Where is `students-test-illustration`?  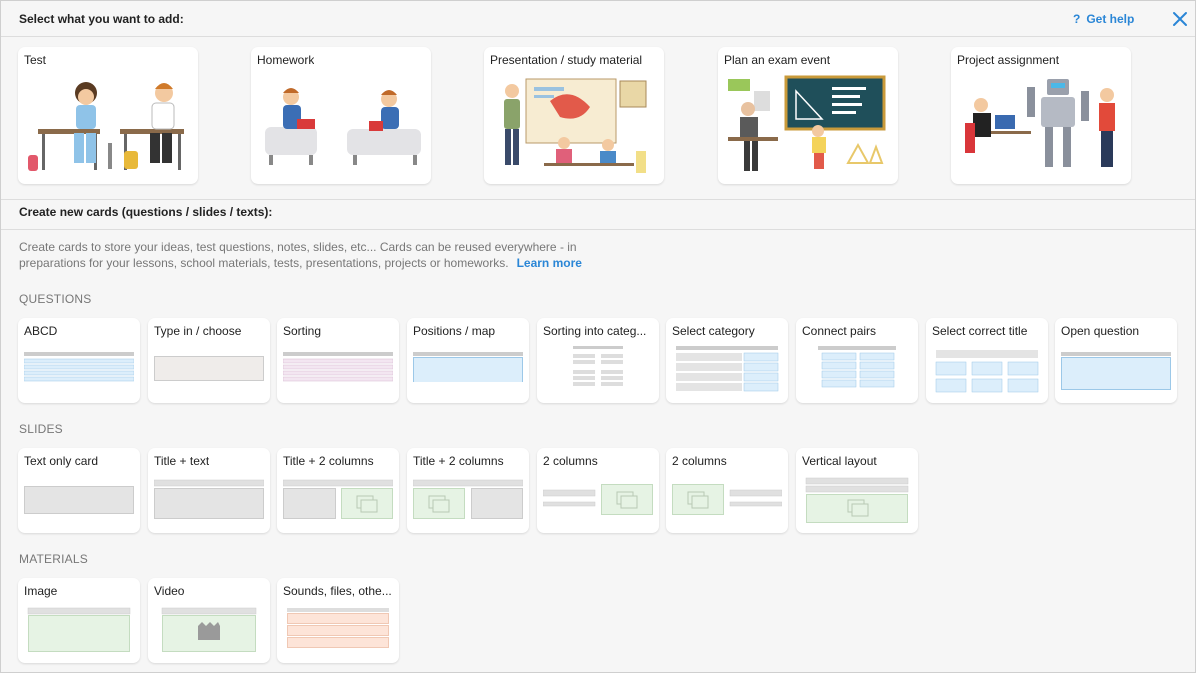 students-test-illustration is located at coordinates (106, 126).